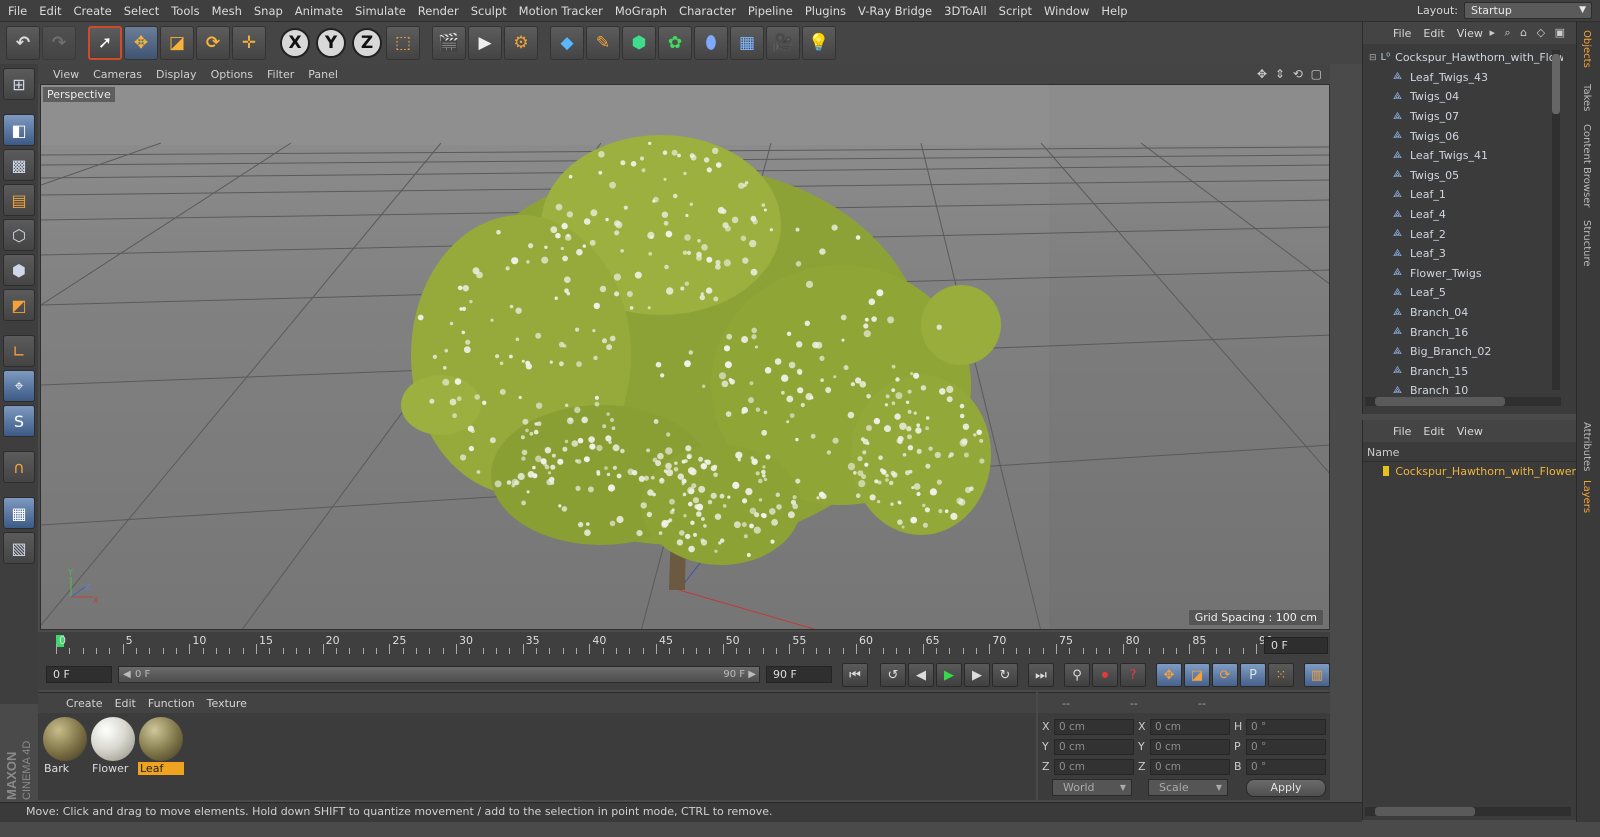 This screenshot has width=1600, height=837. What do you see at coordinates (707, 11) in the screenshot?
I see `menu-character: Character` at bounding box center [707, 11].